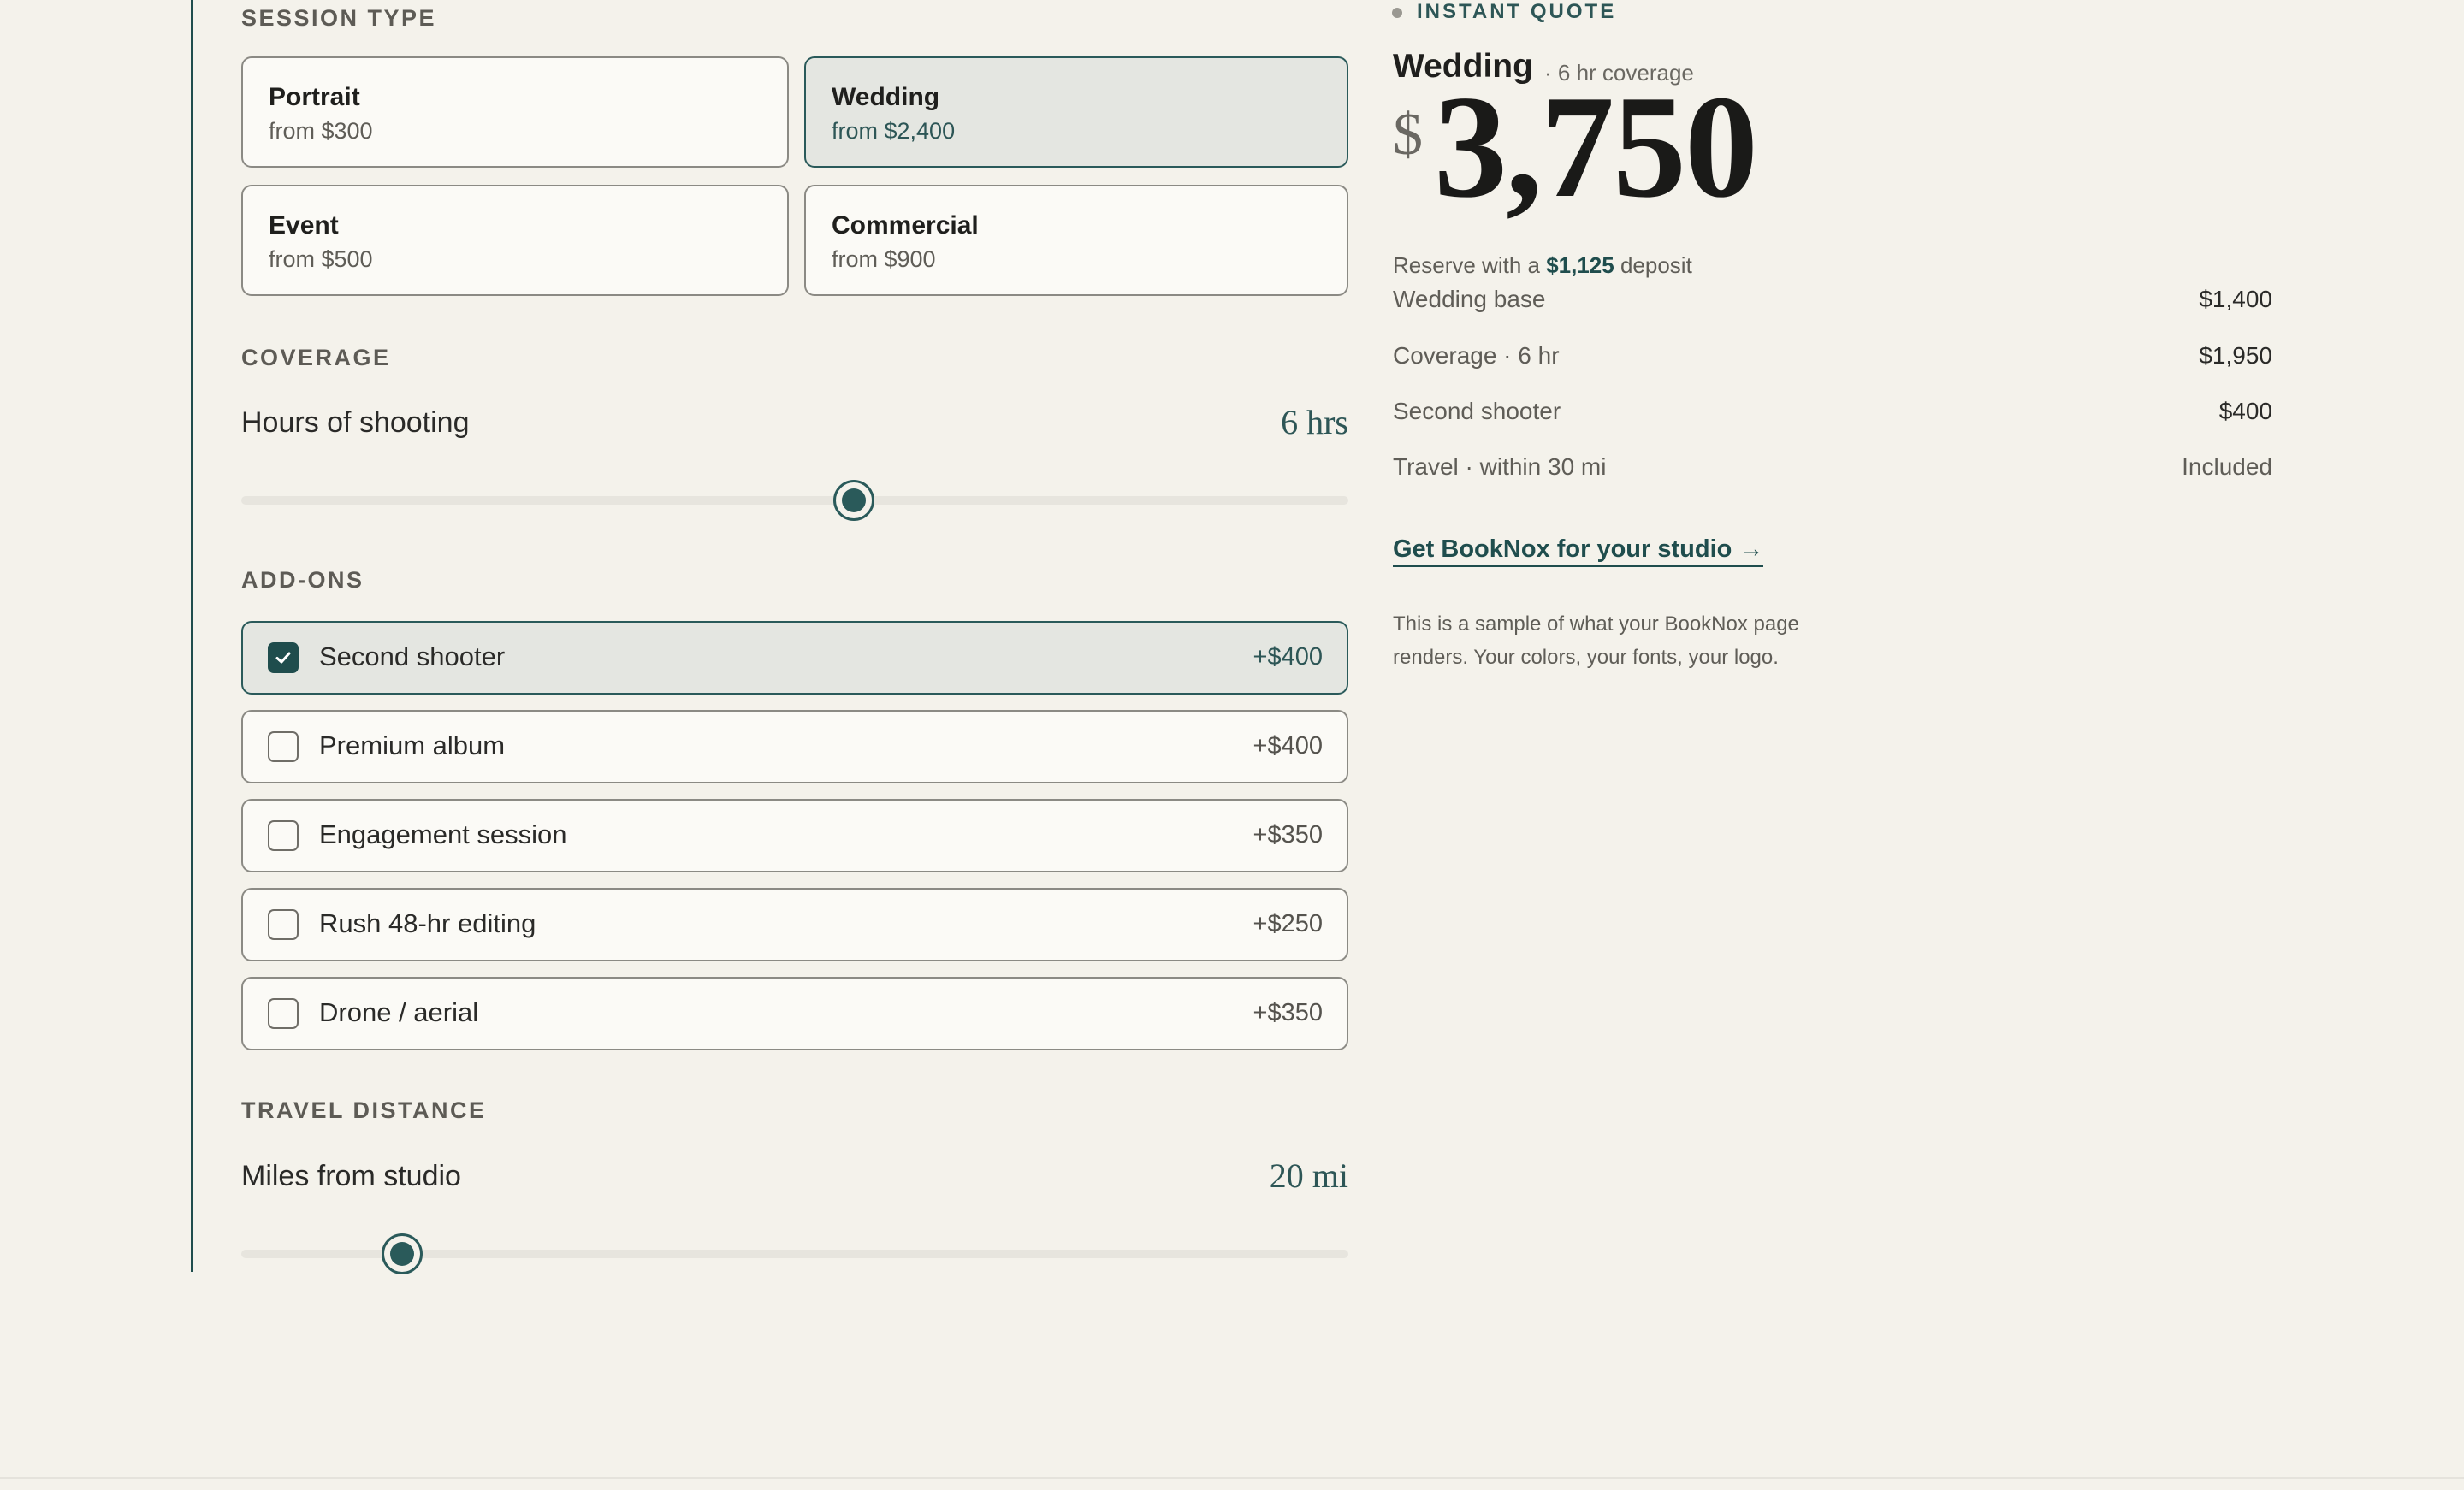 This screenshot has width=2464, height=1490. What do you see at coordinates (1656, 265) in the screenshot?
I see `deposit-suffix: deposit` at bounding box center [1656, 265].